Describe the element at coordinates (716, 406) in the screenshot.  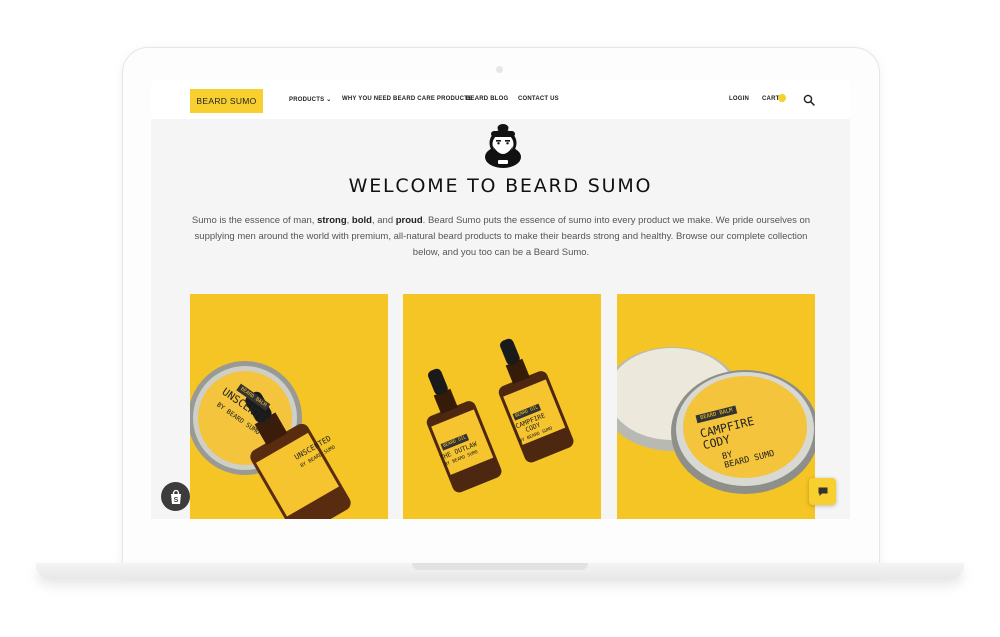
I see `product-card-campfire-cody-balm: BEARD BALM CAMPFIRE CODY BY BEARD SUMO` at that location.